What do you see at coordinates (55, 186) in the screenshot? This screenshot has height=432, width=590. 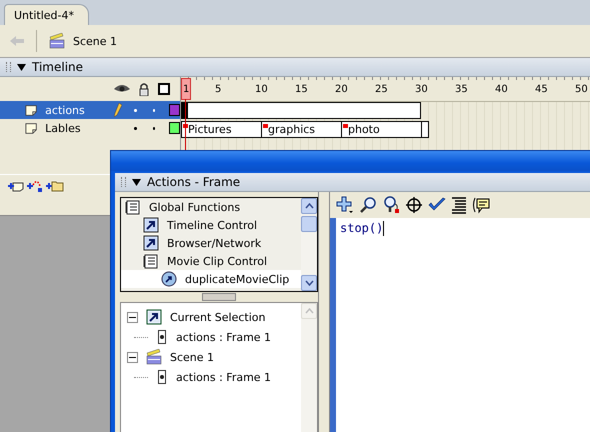 I see `insert-folder-icon` at bounding box center [55, 186].